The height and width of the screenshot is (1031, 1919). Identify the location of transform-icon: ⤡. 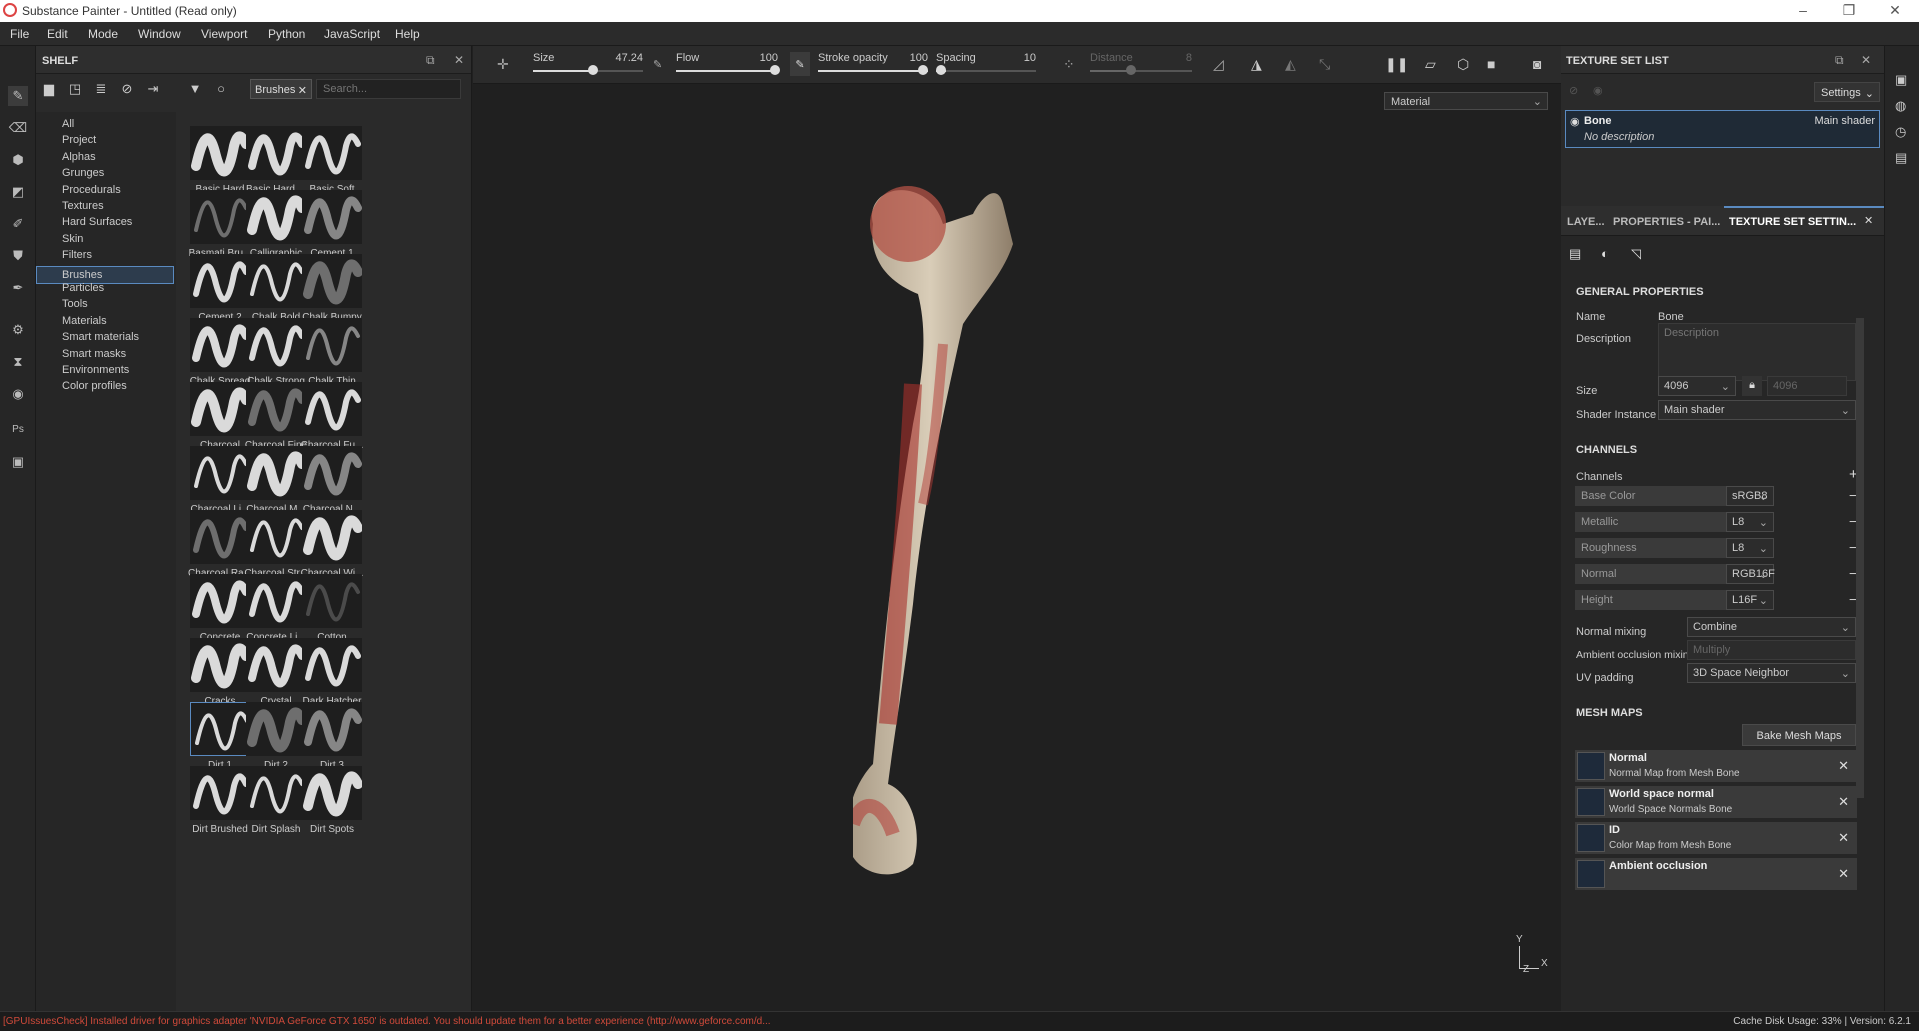
(1324, 64).